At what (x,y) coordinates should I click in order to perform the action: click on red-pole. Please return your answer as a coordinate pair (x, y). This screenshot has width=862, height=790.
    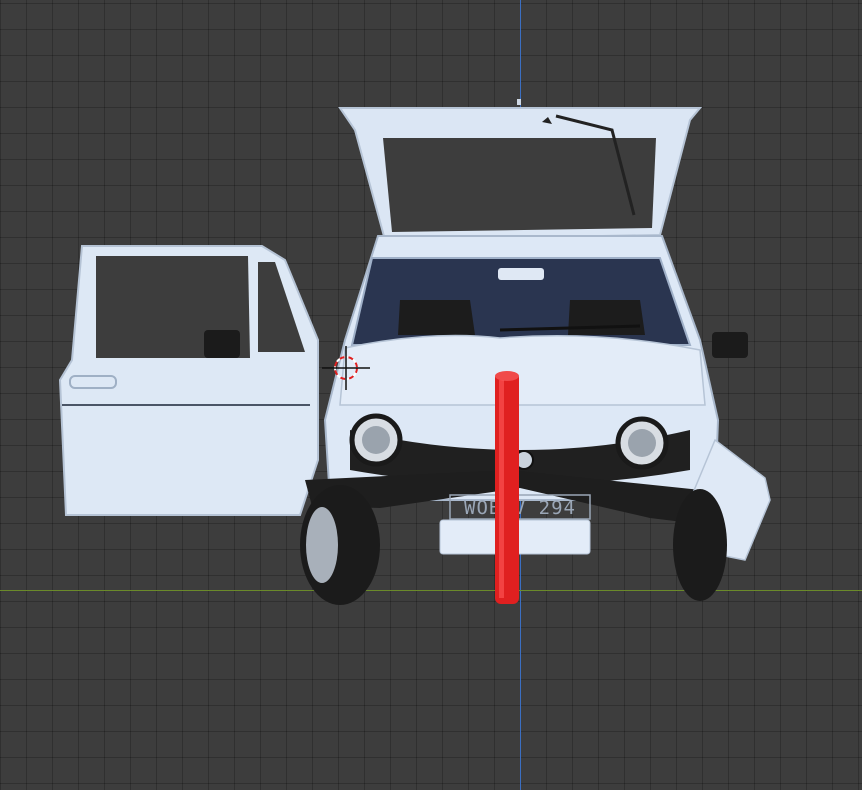
    Looking at the image, I should click on (507, 487).